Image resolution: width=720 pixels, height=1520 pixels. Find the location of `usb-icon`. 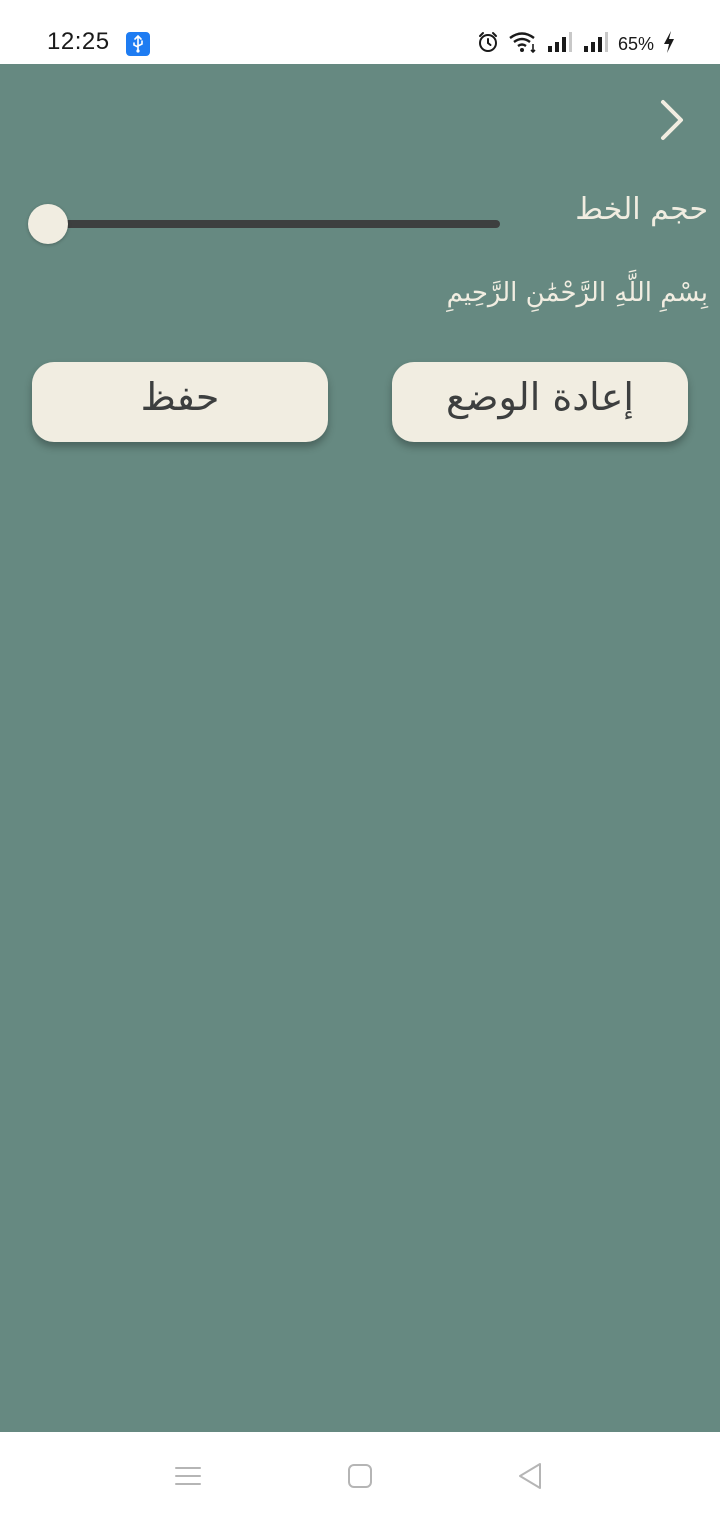

usb-icon is located at coordinates (138, 44).